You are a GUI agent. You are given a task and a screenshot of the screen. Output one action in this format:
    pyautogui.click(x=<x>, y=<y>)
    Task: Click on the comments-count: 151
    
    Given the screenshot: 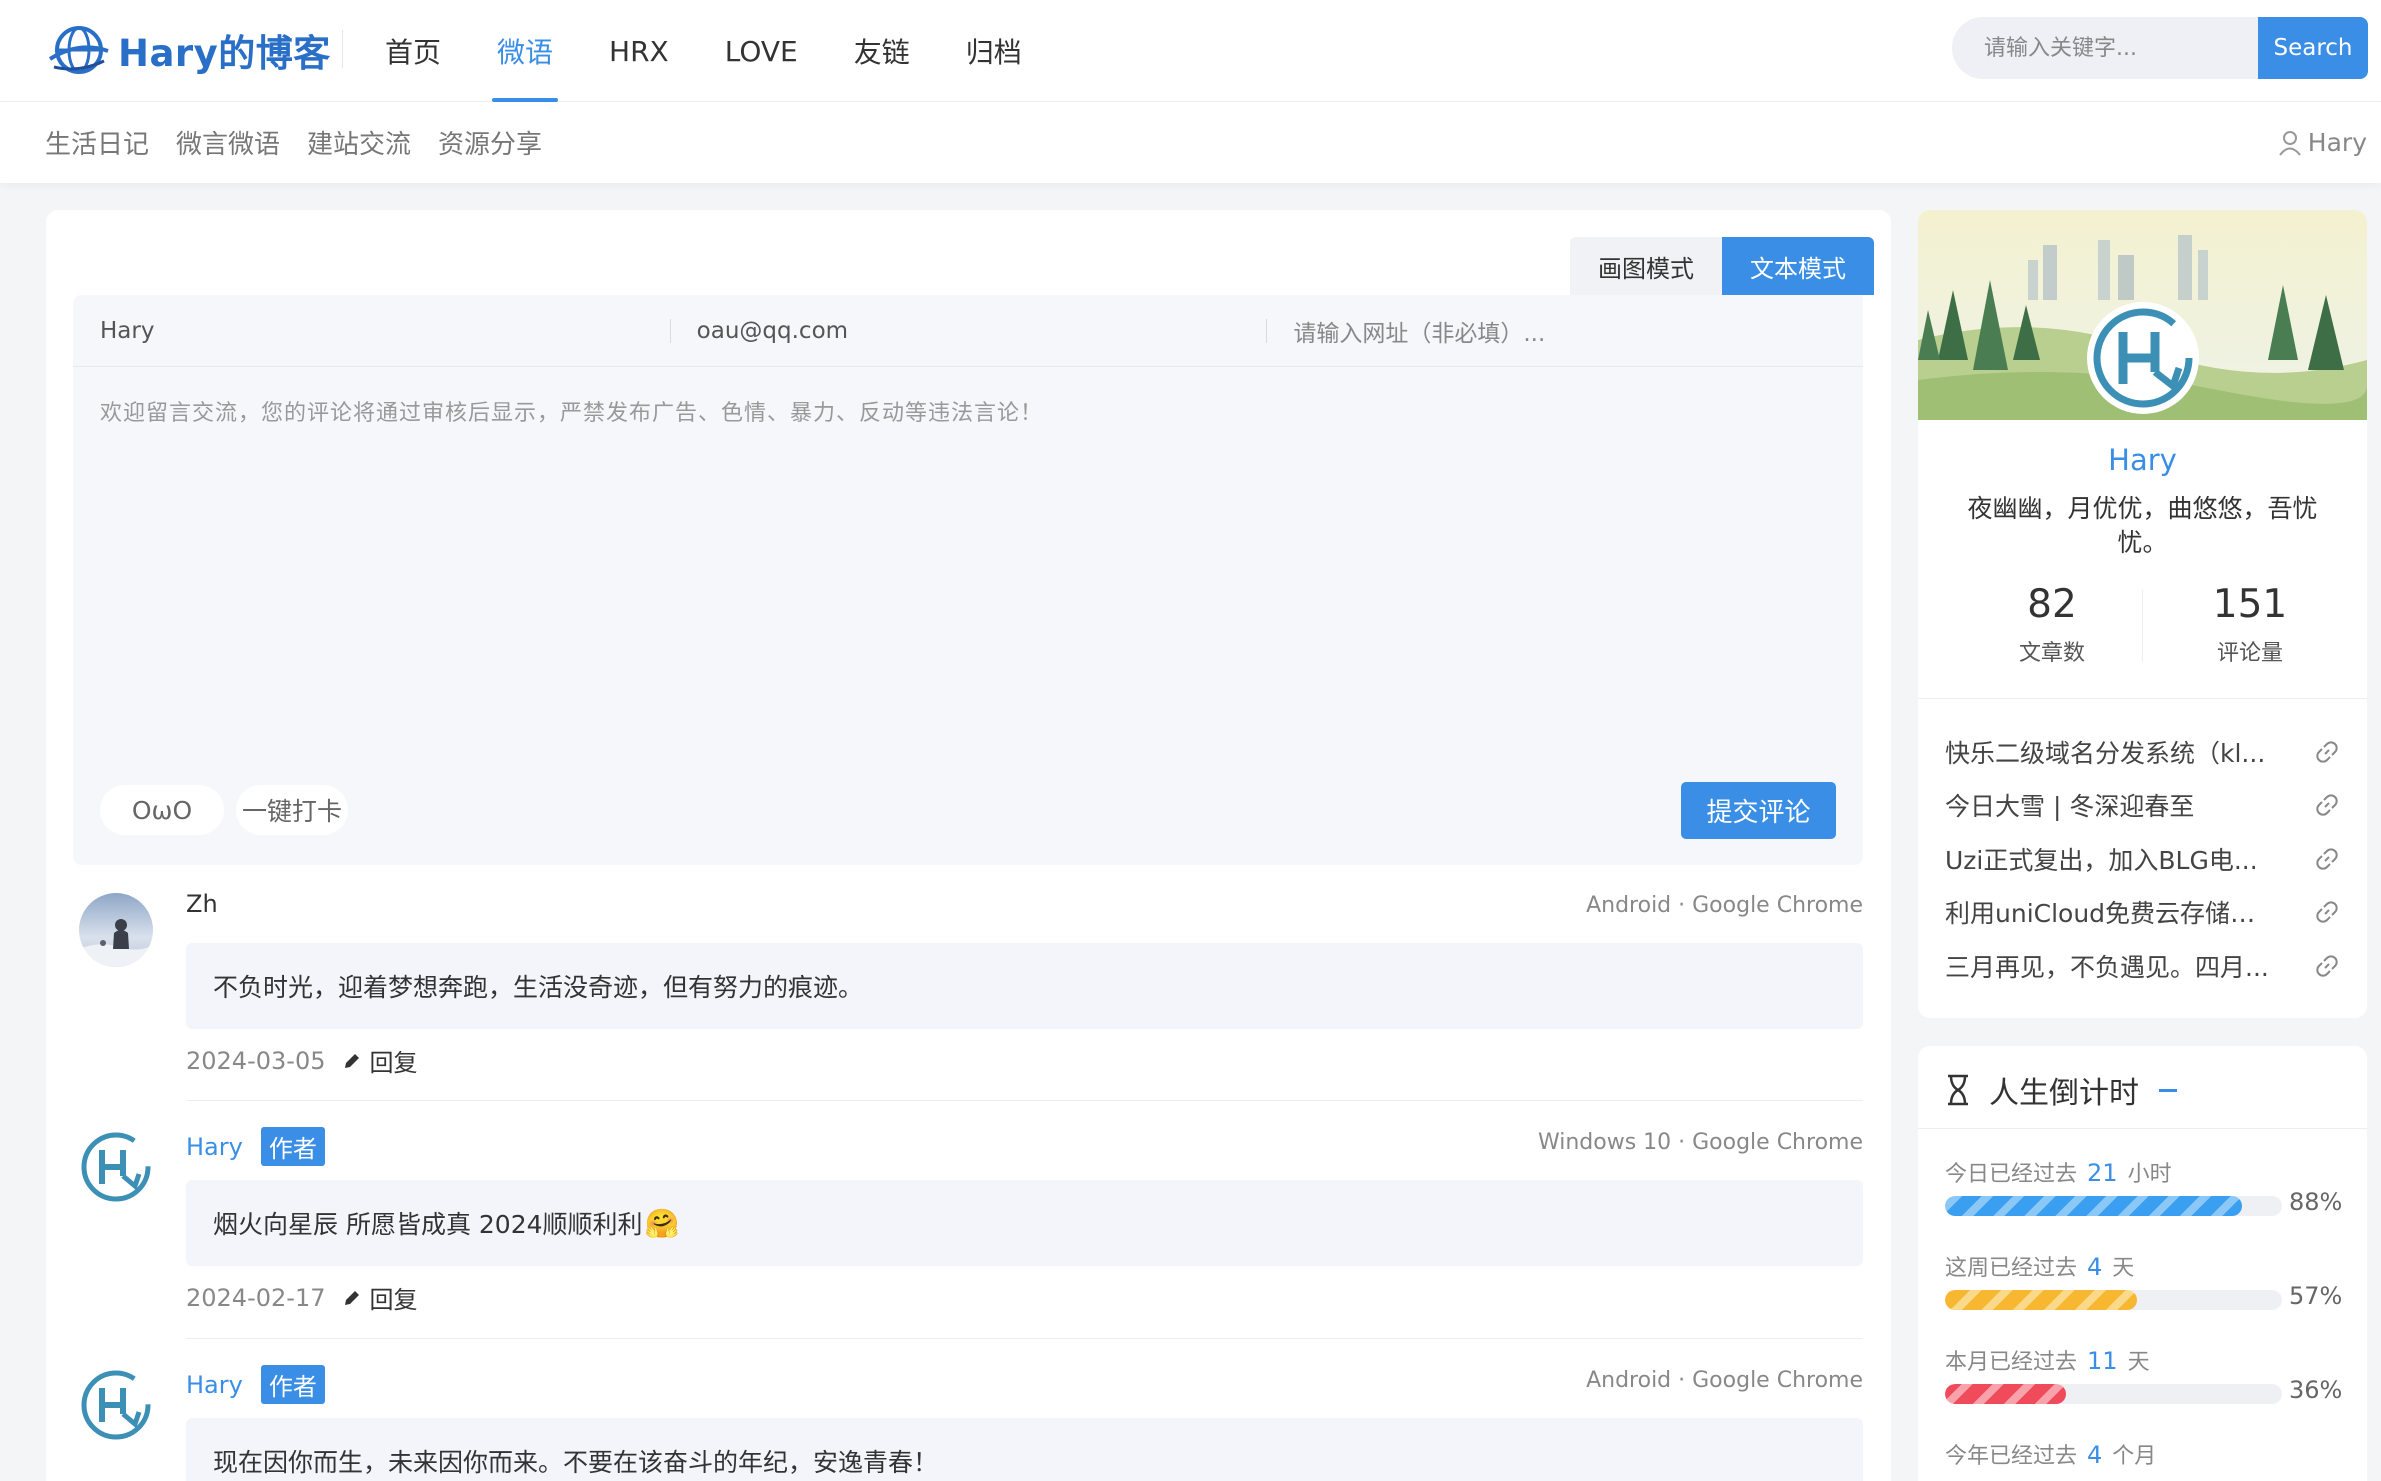 What is the action you would take?
    pyautogui.click(x=2250, y=604)
    